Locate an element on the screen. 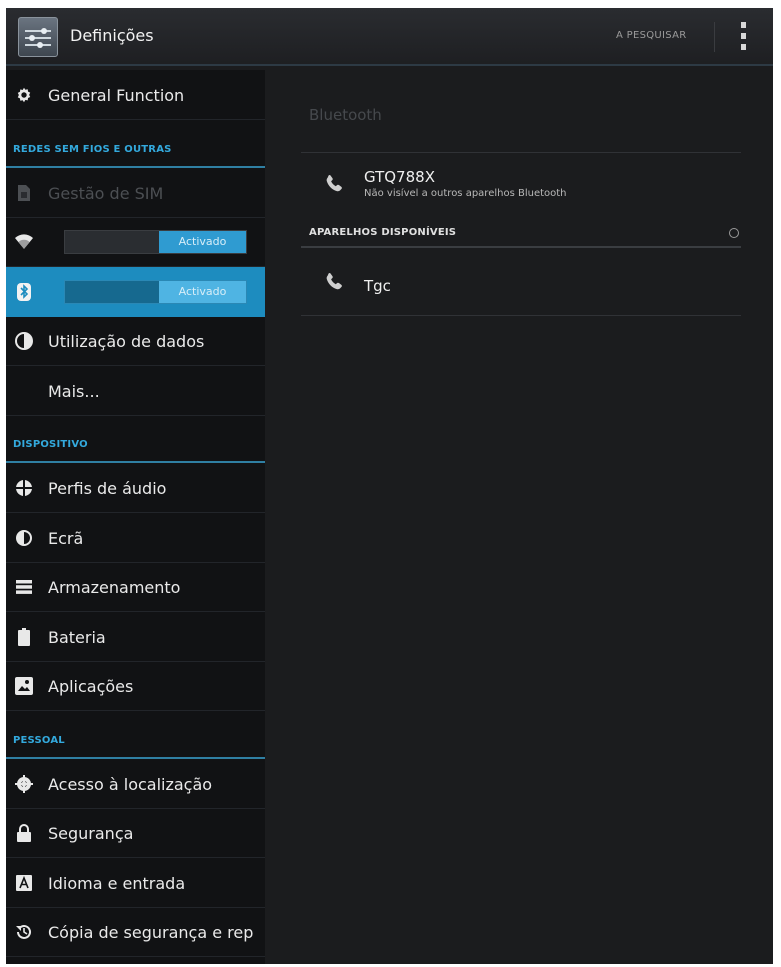  language-icon is located at coordinates (24, 883).